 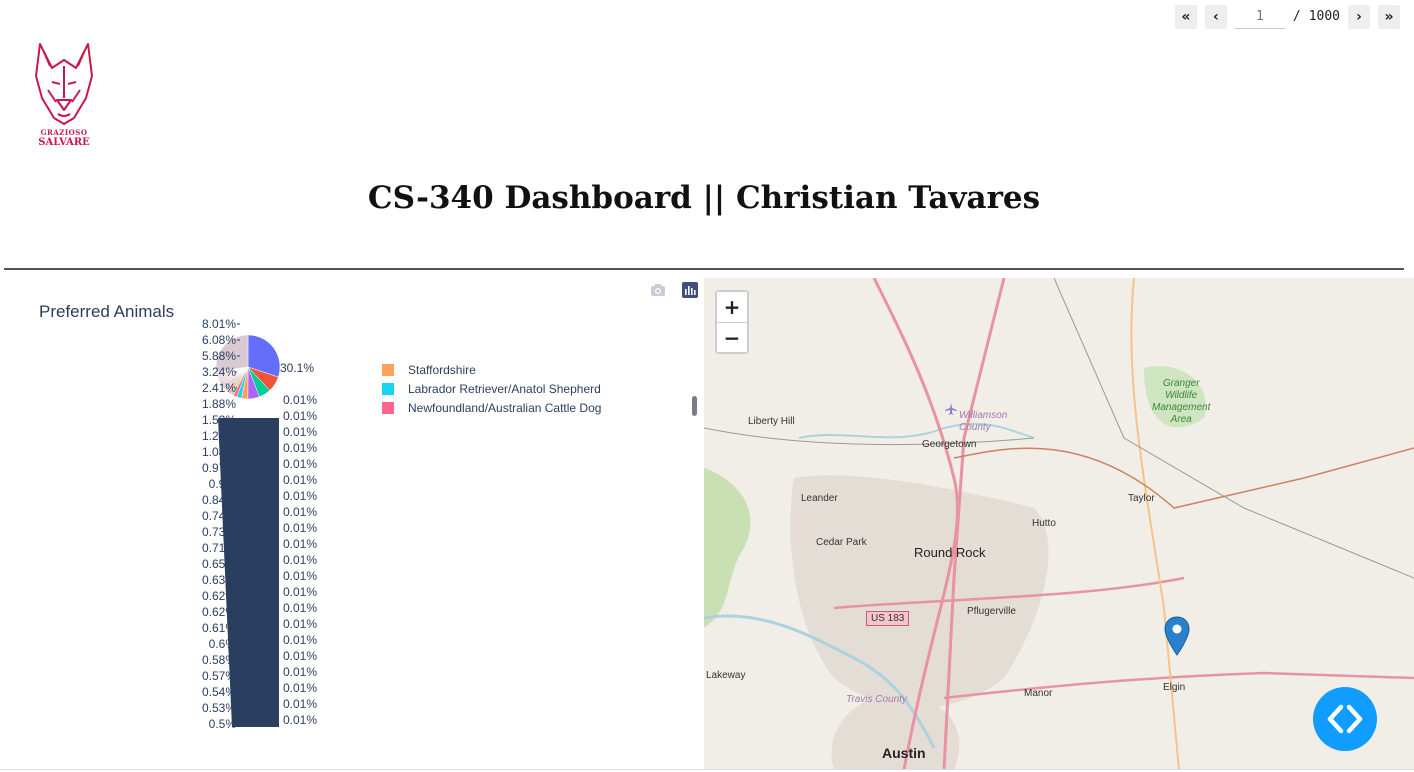 I want to click on legend-item: Staffordshire, so click(x=491, y=369).